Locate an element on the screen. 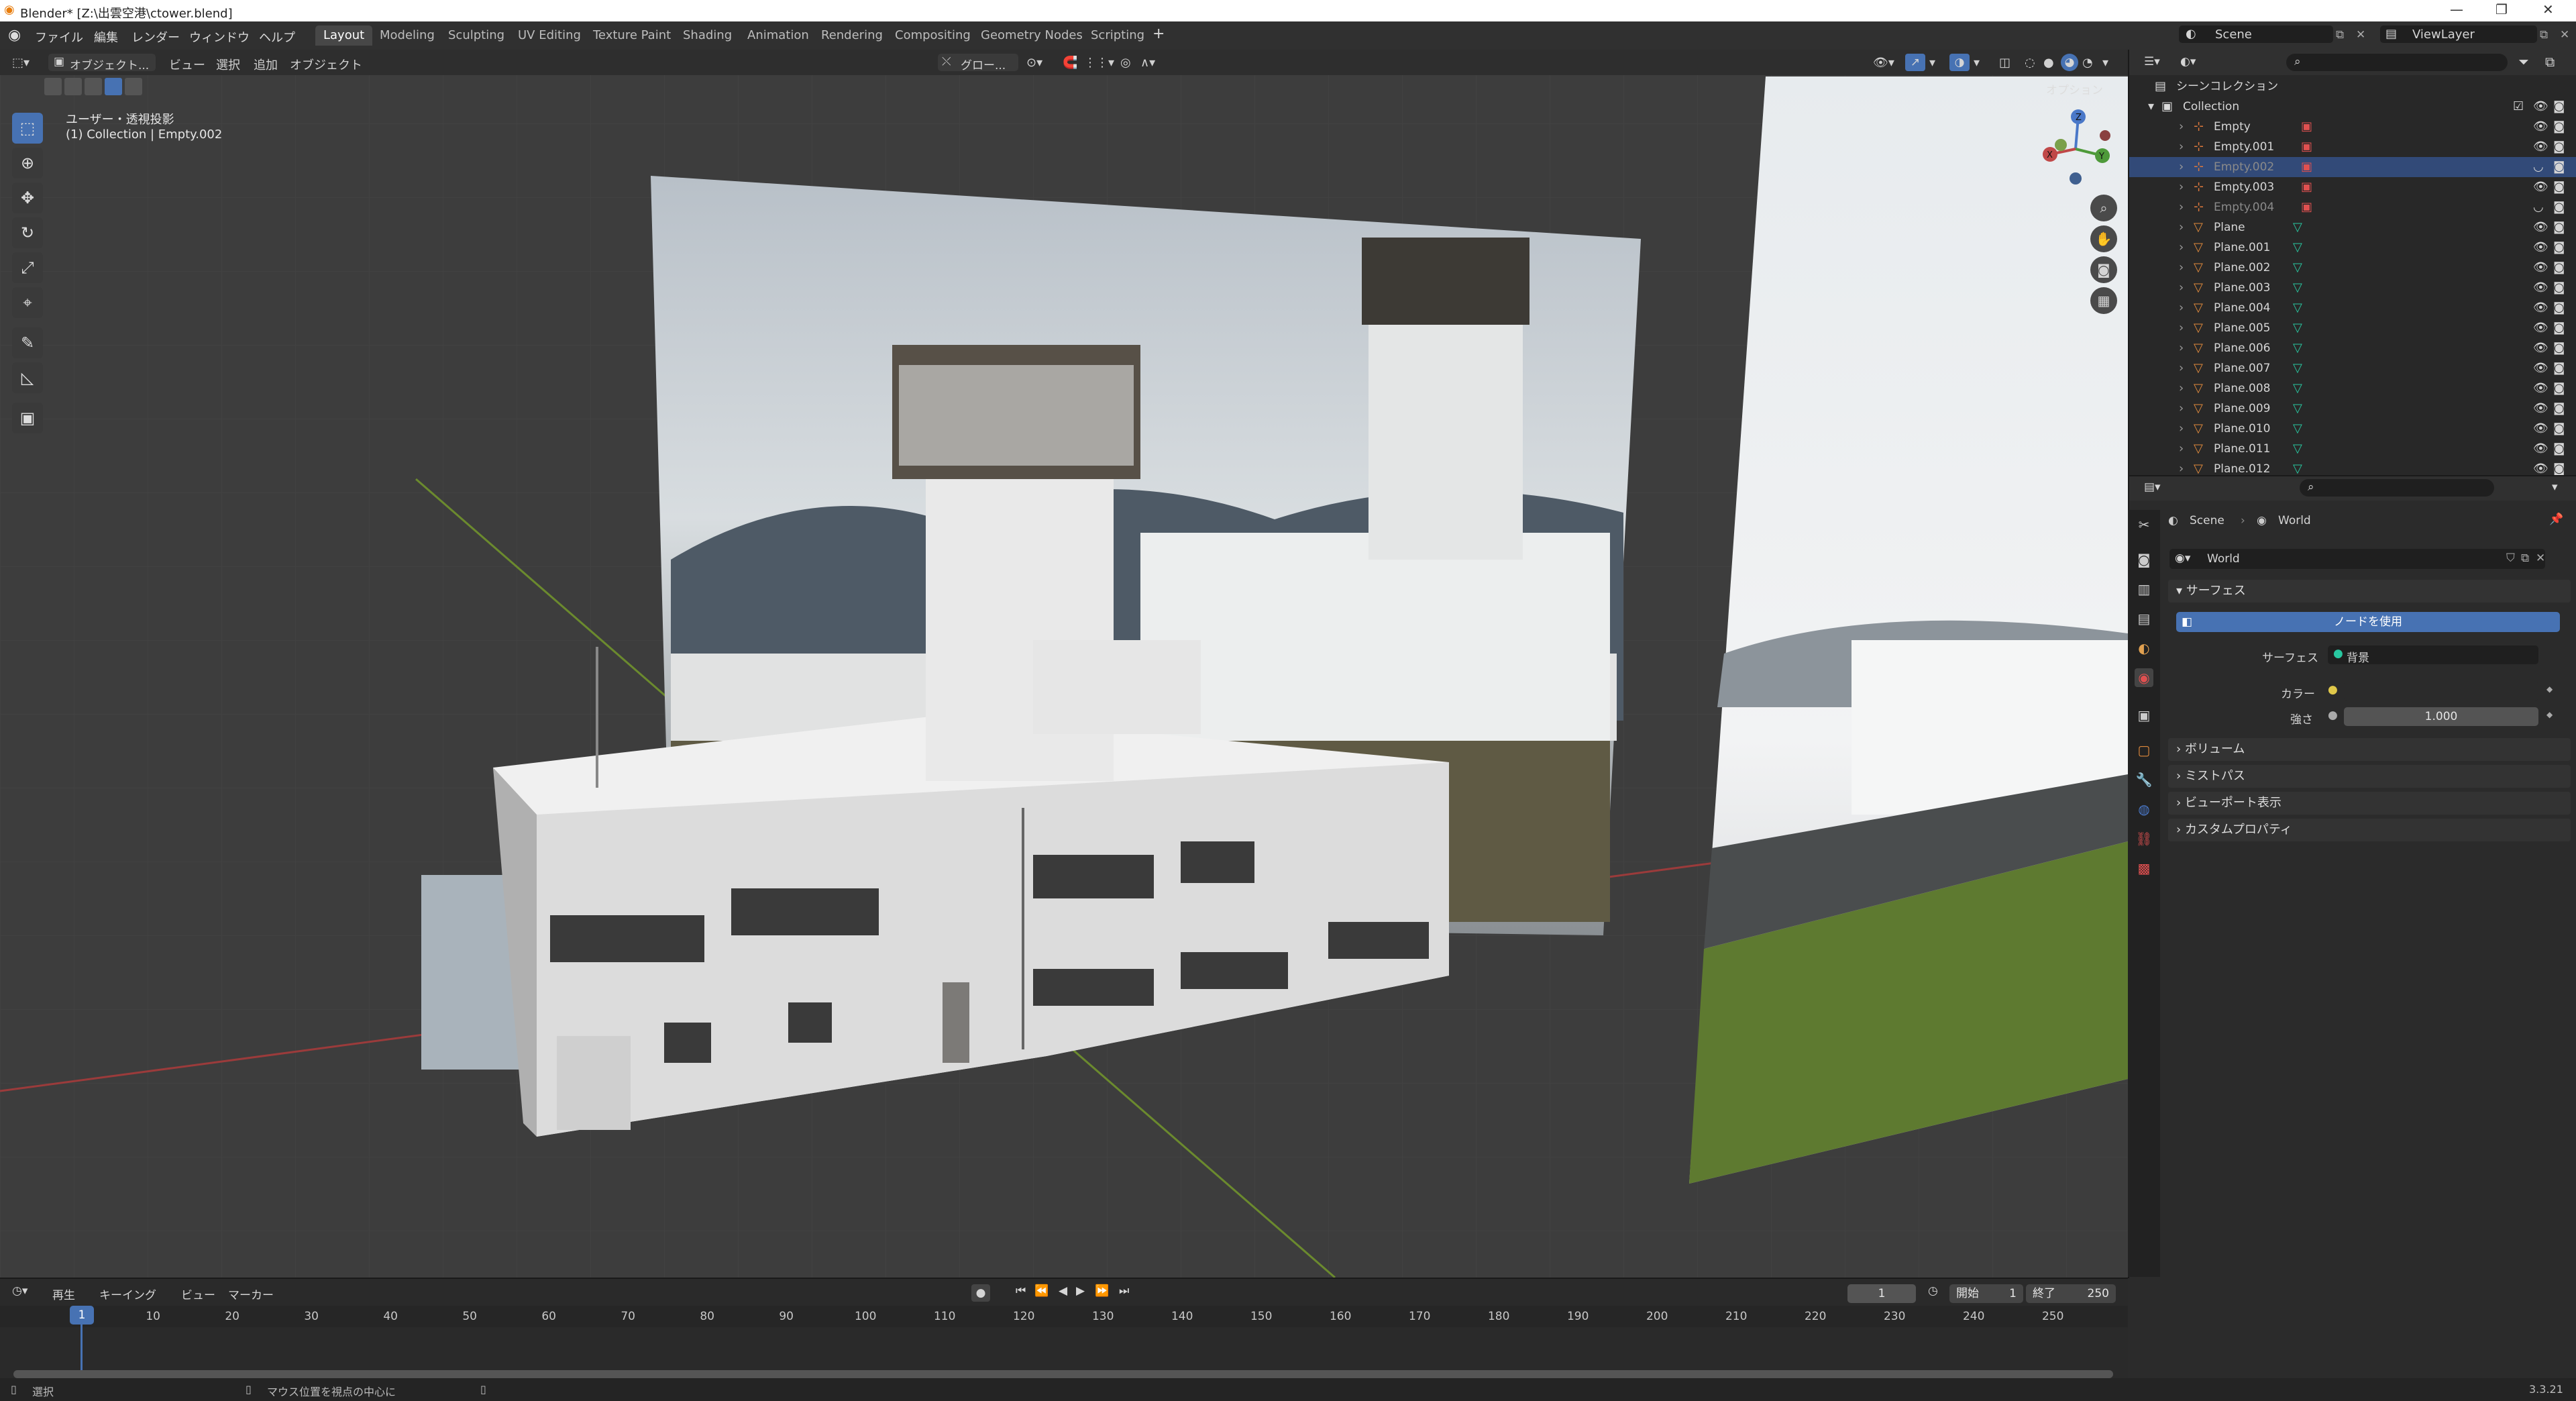  mist-panel-header: › ミストパス is located at coordinates (2369, 776).